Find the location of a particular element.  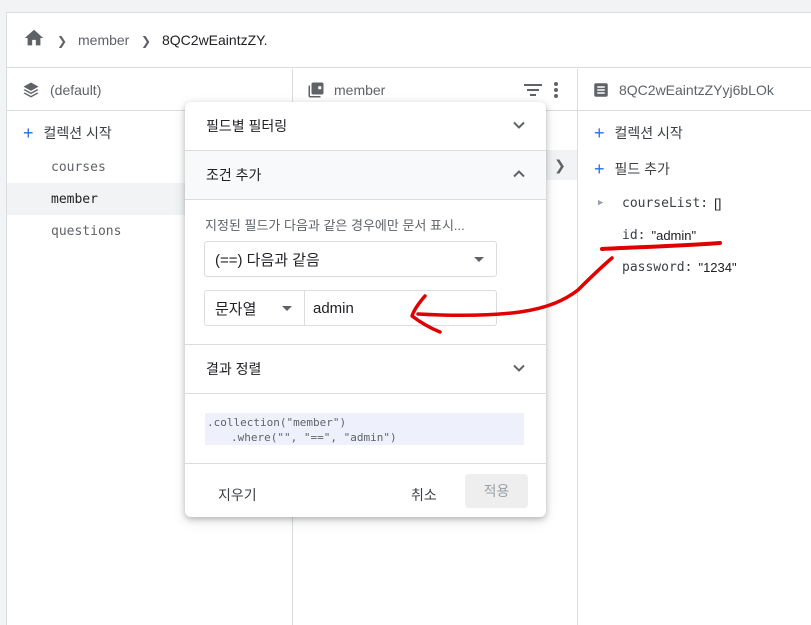

expand-panel-button: ❯ is located at coordinates (560, 165).